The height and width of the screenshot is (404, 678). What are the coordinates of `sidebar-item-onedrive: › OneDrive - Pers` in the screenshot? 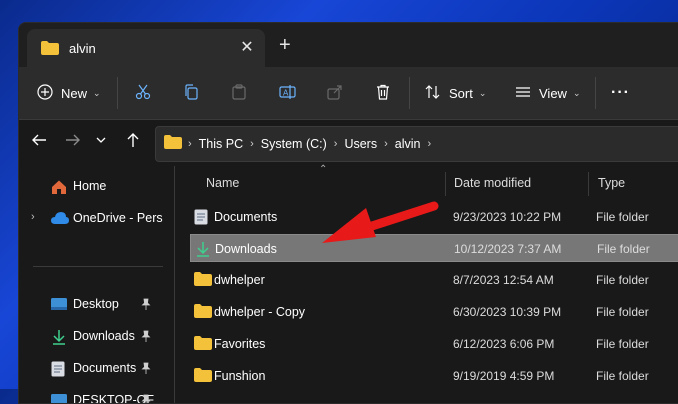 It's located at (95, 219).